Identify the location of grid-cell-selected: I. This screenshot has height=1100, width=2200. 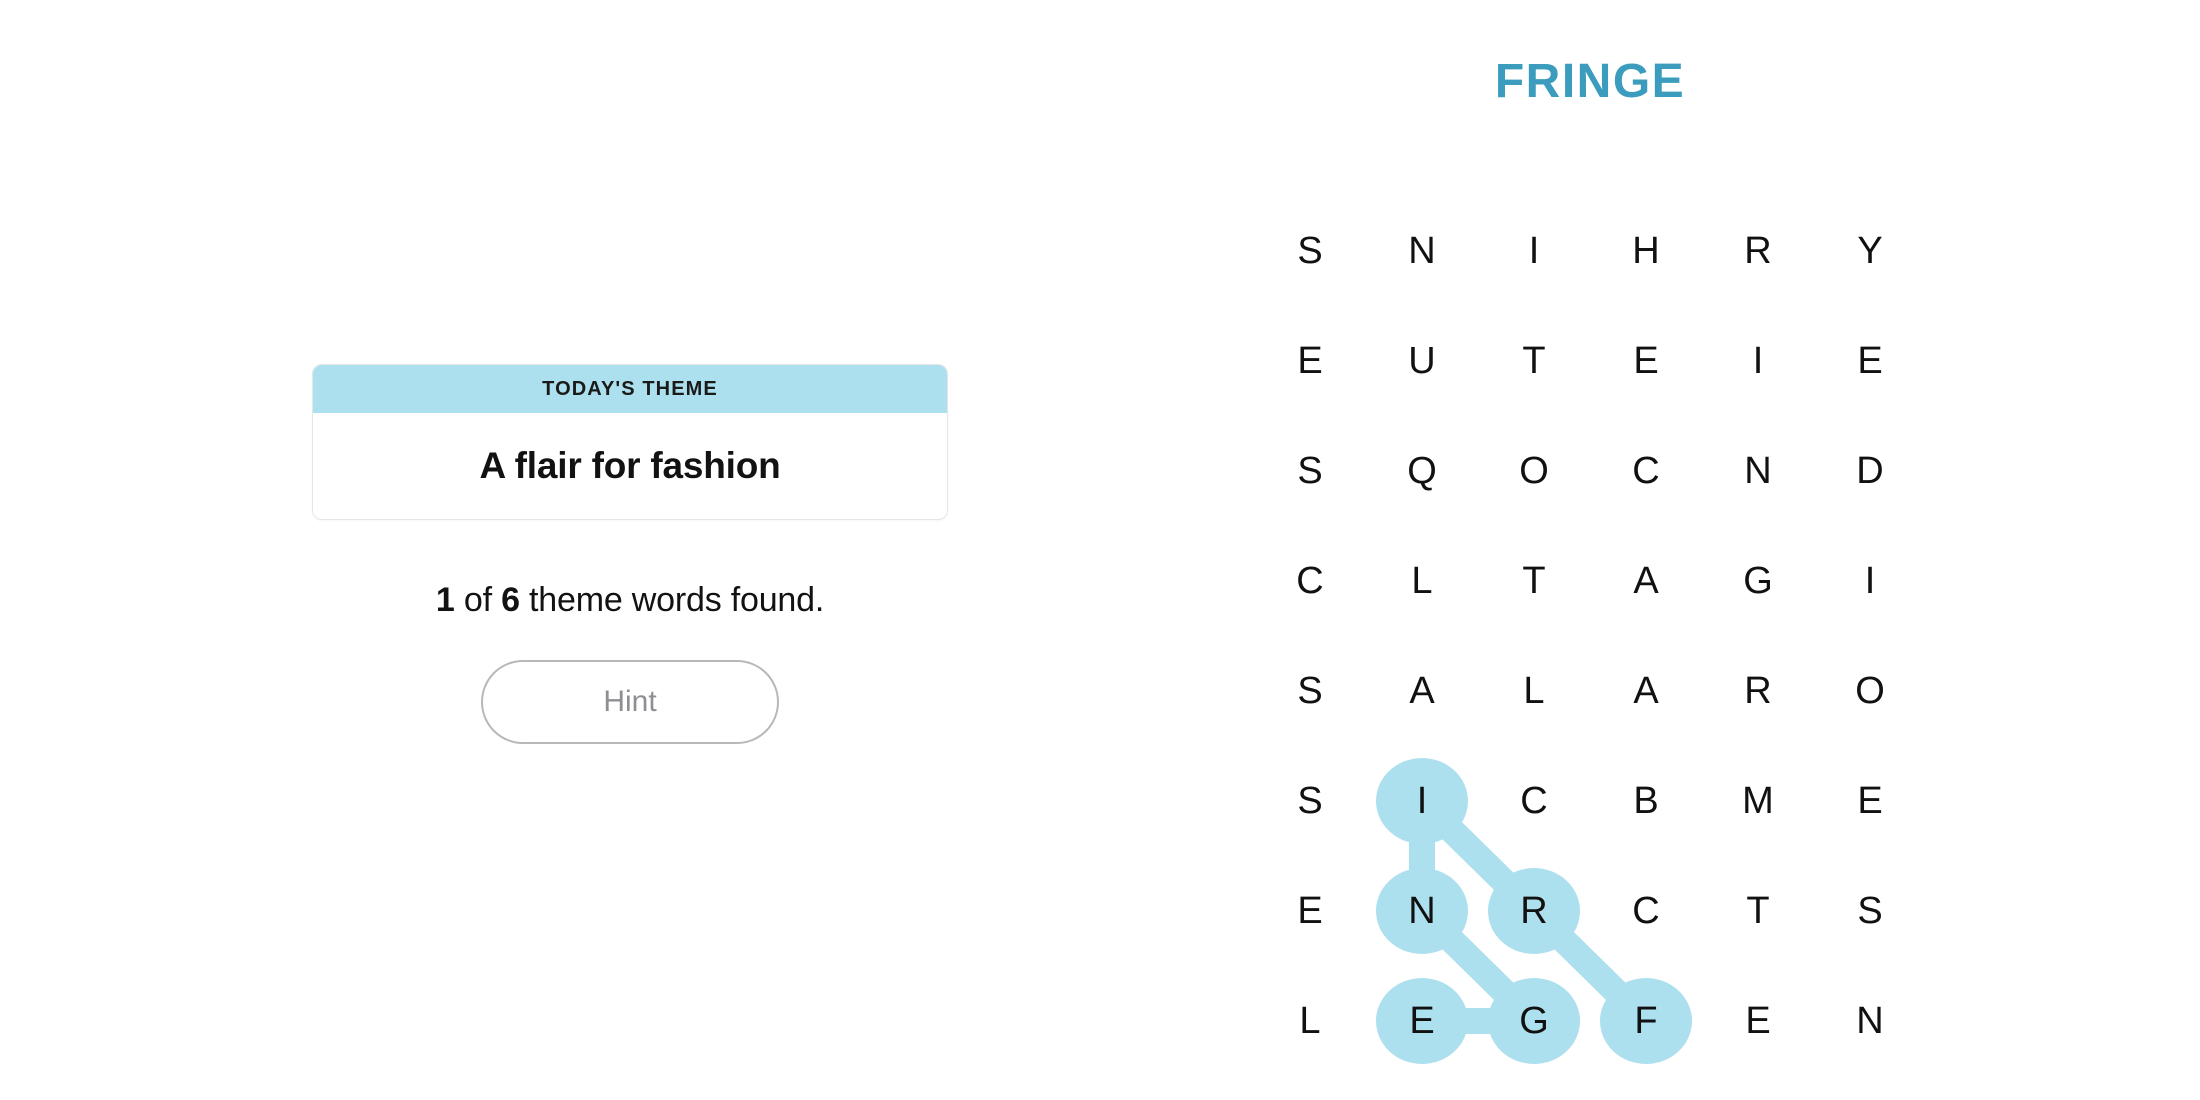
(1422, 801).